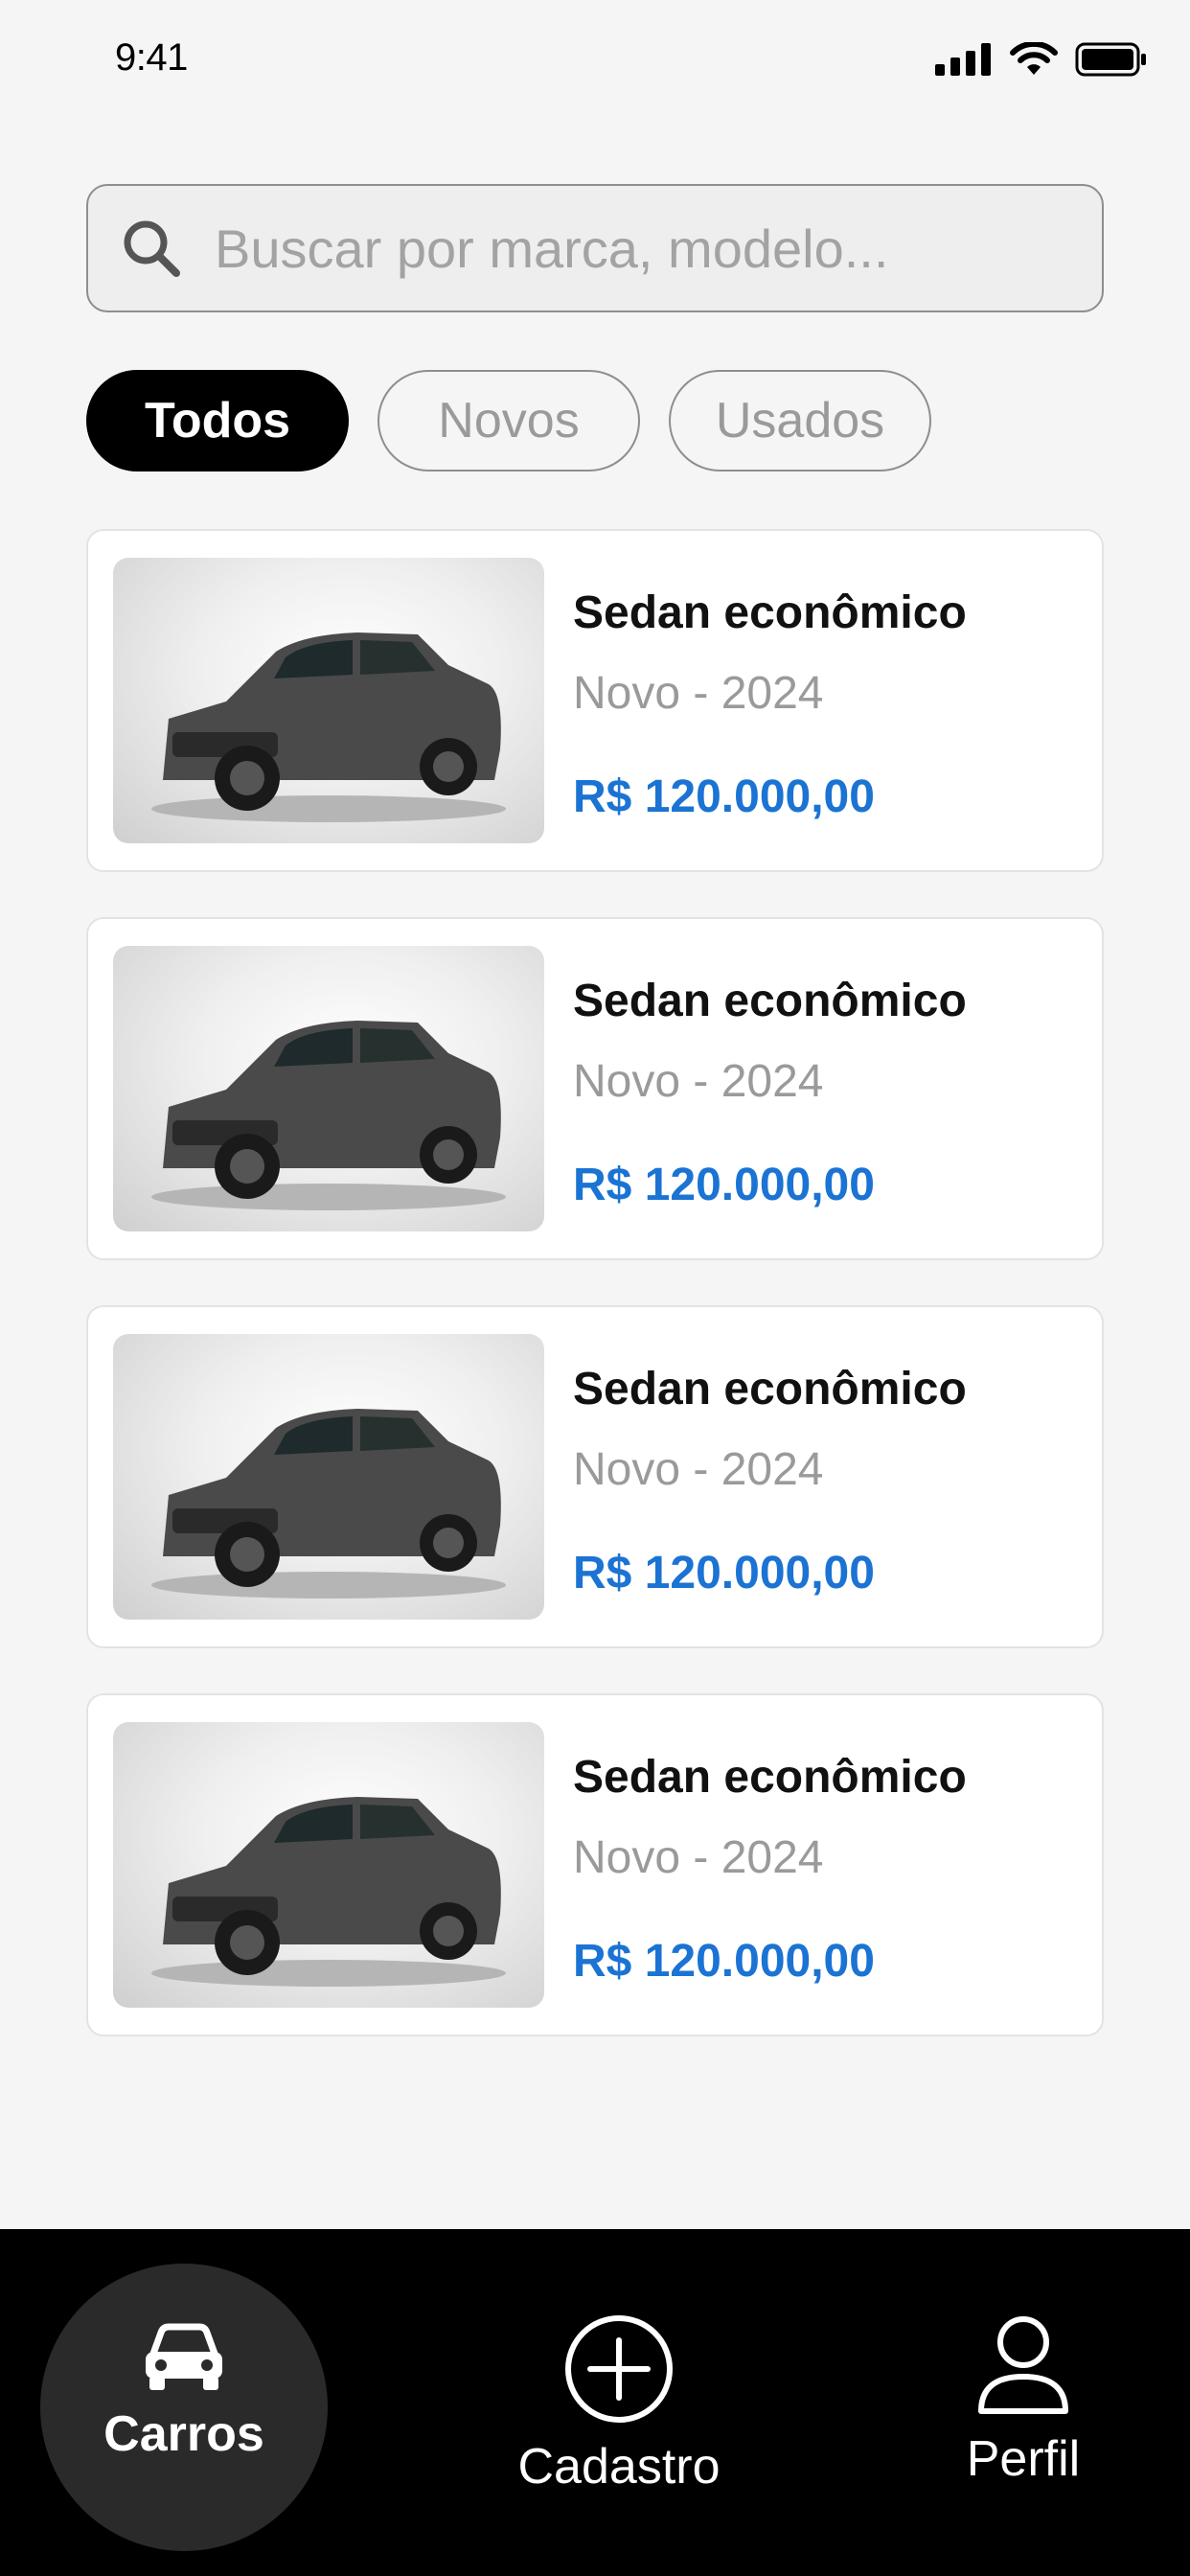 This screenshot has height=2576, width=1190. Describe the element at coordinates (183, 2434) in the screenshot. I see `nav-label-carros: Carros` at that location.